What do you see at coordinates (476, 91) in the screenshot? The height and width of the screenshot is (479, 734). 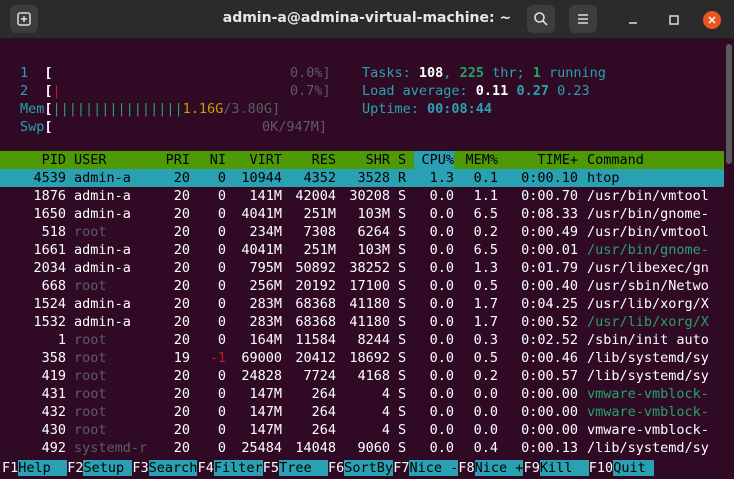 I see `load-average: Load average: 0.11 0.27 0.23` at bounding box center [476, 91].